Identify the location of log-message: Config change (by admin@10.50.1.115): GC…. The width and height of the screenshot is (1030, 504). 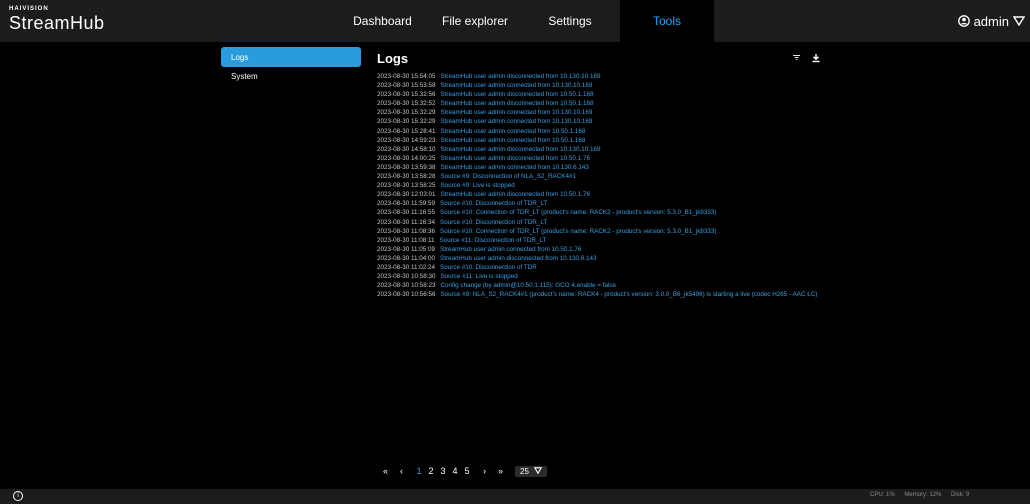
(528, 286).